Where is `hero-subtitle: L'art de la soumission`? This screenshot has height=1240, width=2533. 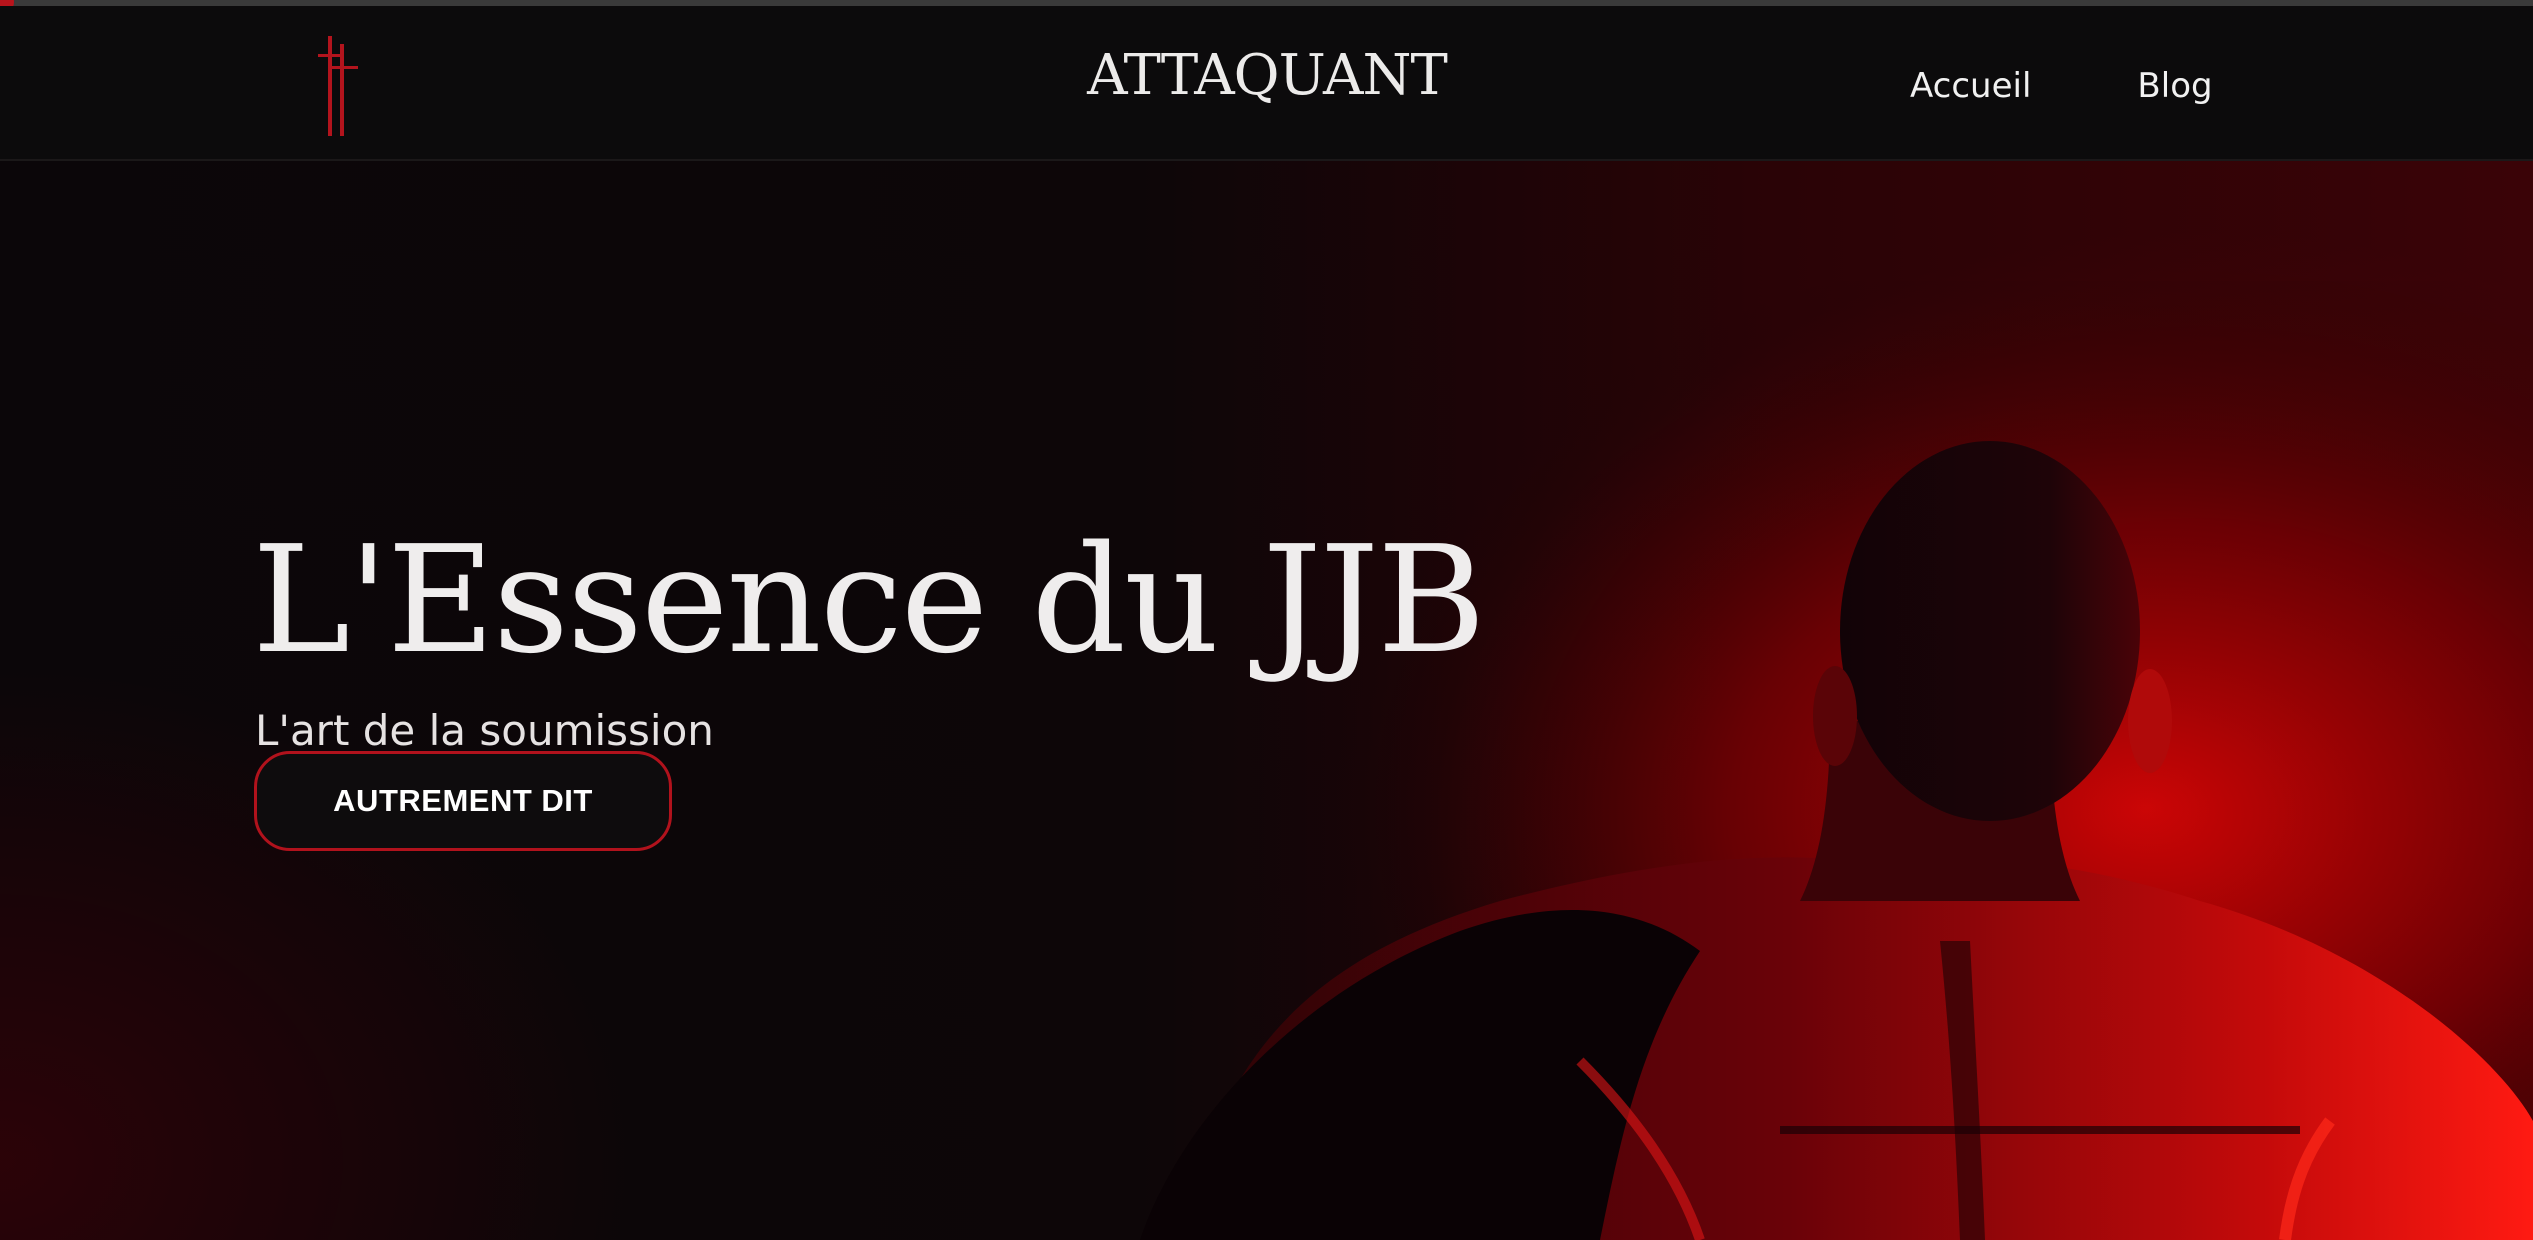
hero-subtitle: L'art de la soumission is located at coordinates (484, 730).